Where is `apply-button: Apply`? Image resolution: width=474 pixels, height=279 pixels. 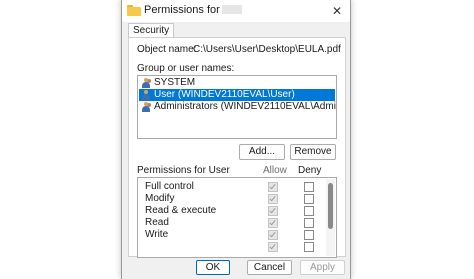 apply-button: Apply is located at coordinates (322, 267).